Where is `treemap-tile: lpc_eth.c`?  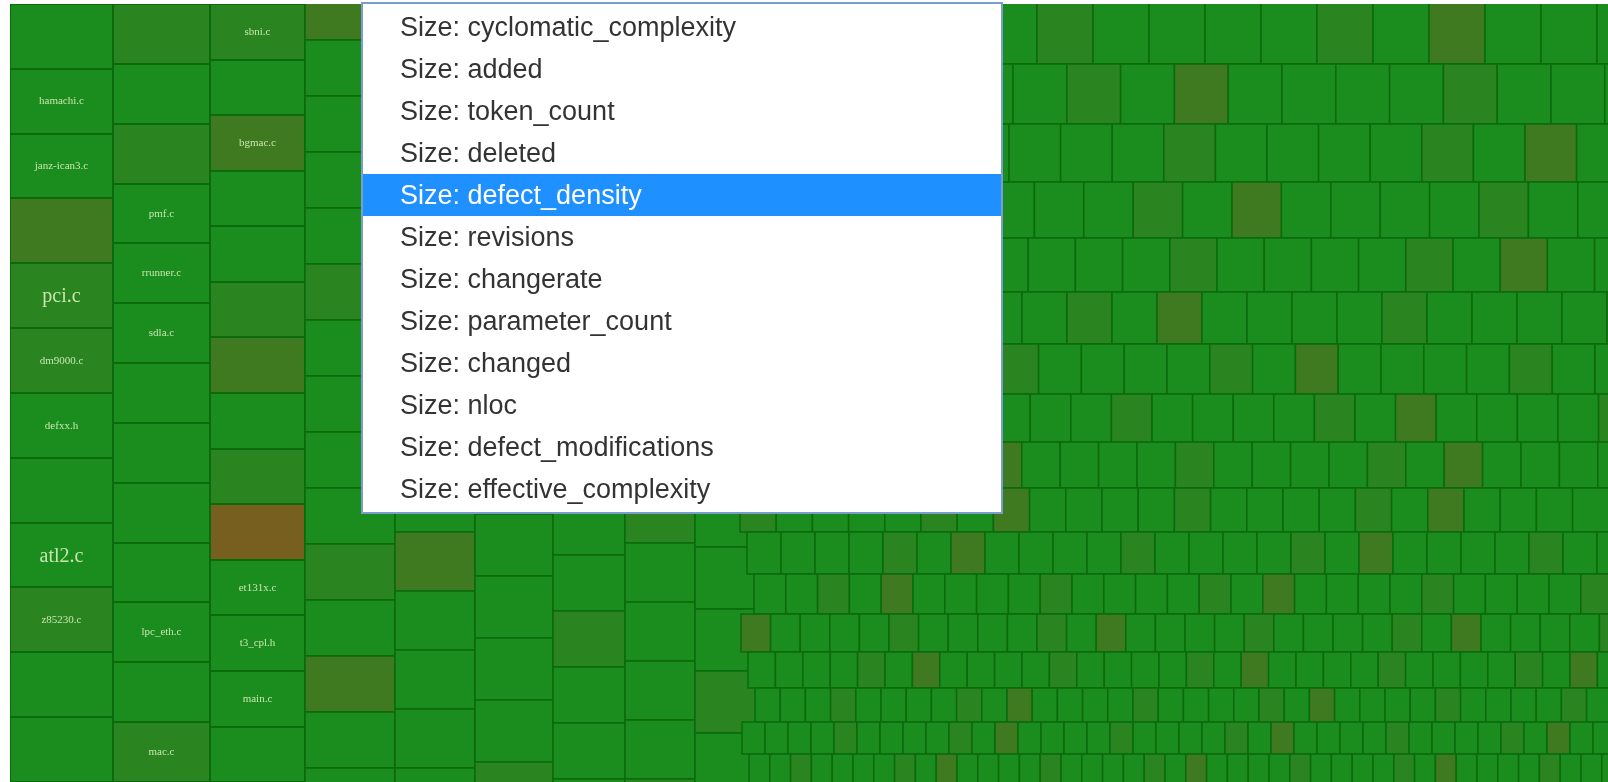
treemap-tile: lpc_eth.c is located at coordinates (161, 632).